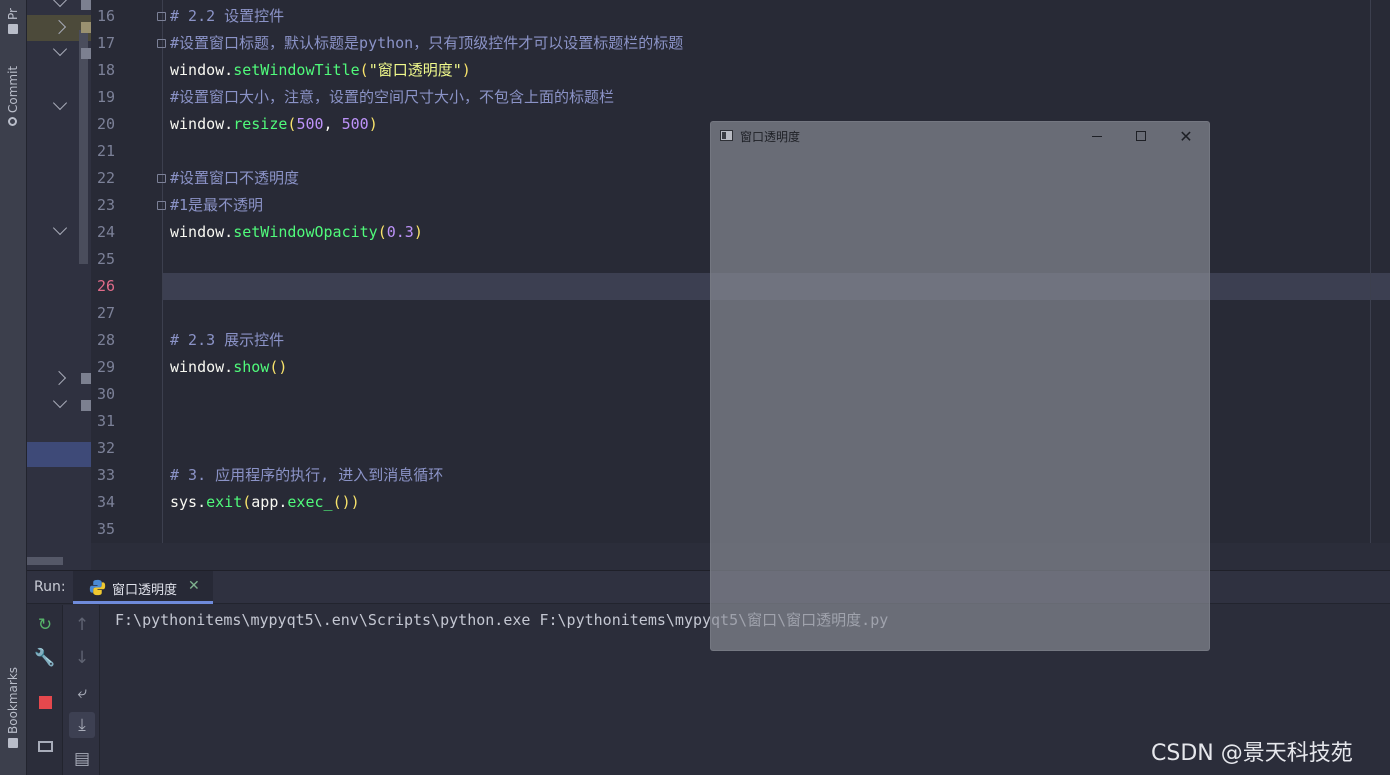 The image size is (1390, 775). What do you see at coordinates (45, 658) in the screenshot?
I see `wrench-icon: 🔧` at bounding box center [45, 658].